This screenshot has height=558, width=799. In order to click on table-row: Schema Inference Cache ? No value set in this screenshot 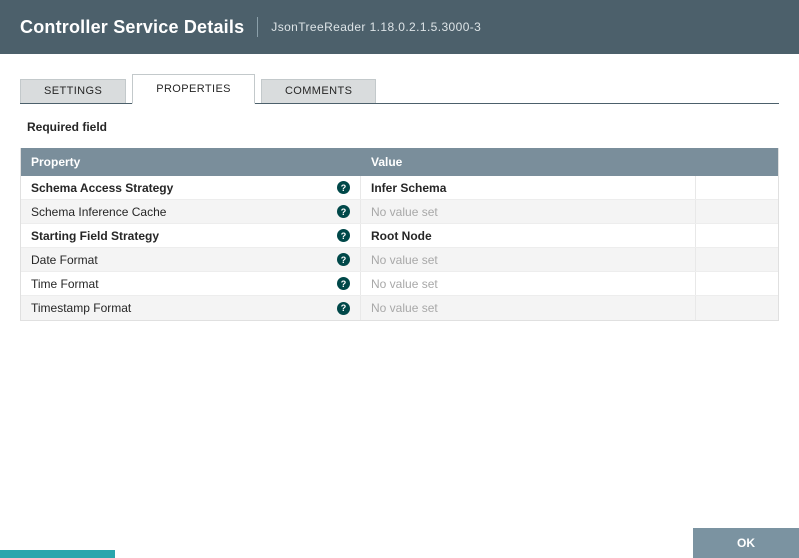, I will do `click(399, 212)`.